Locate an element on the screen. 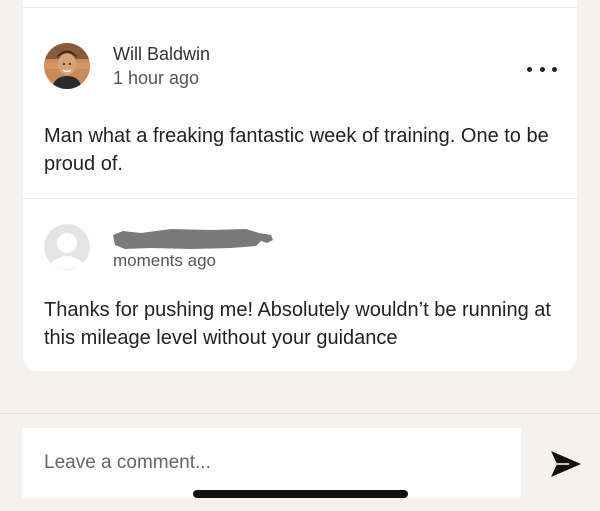 This screenshot has height=511, width=600. previous-item-edge is located at coordinates (300, 4).